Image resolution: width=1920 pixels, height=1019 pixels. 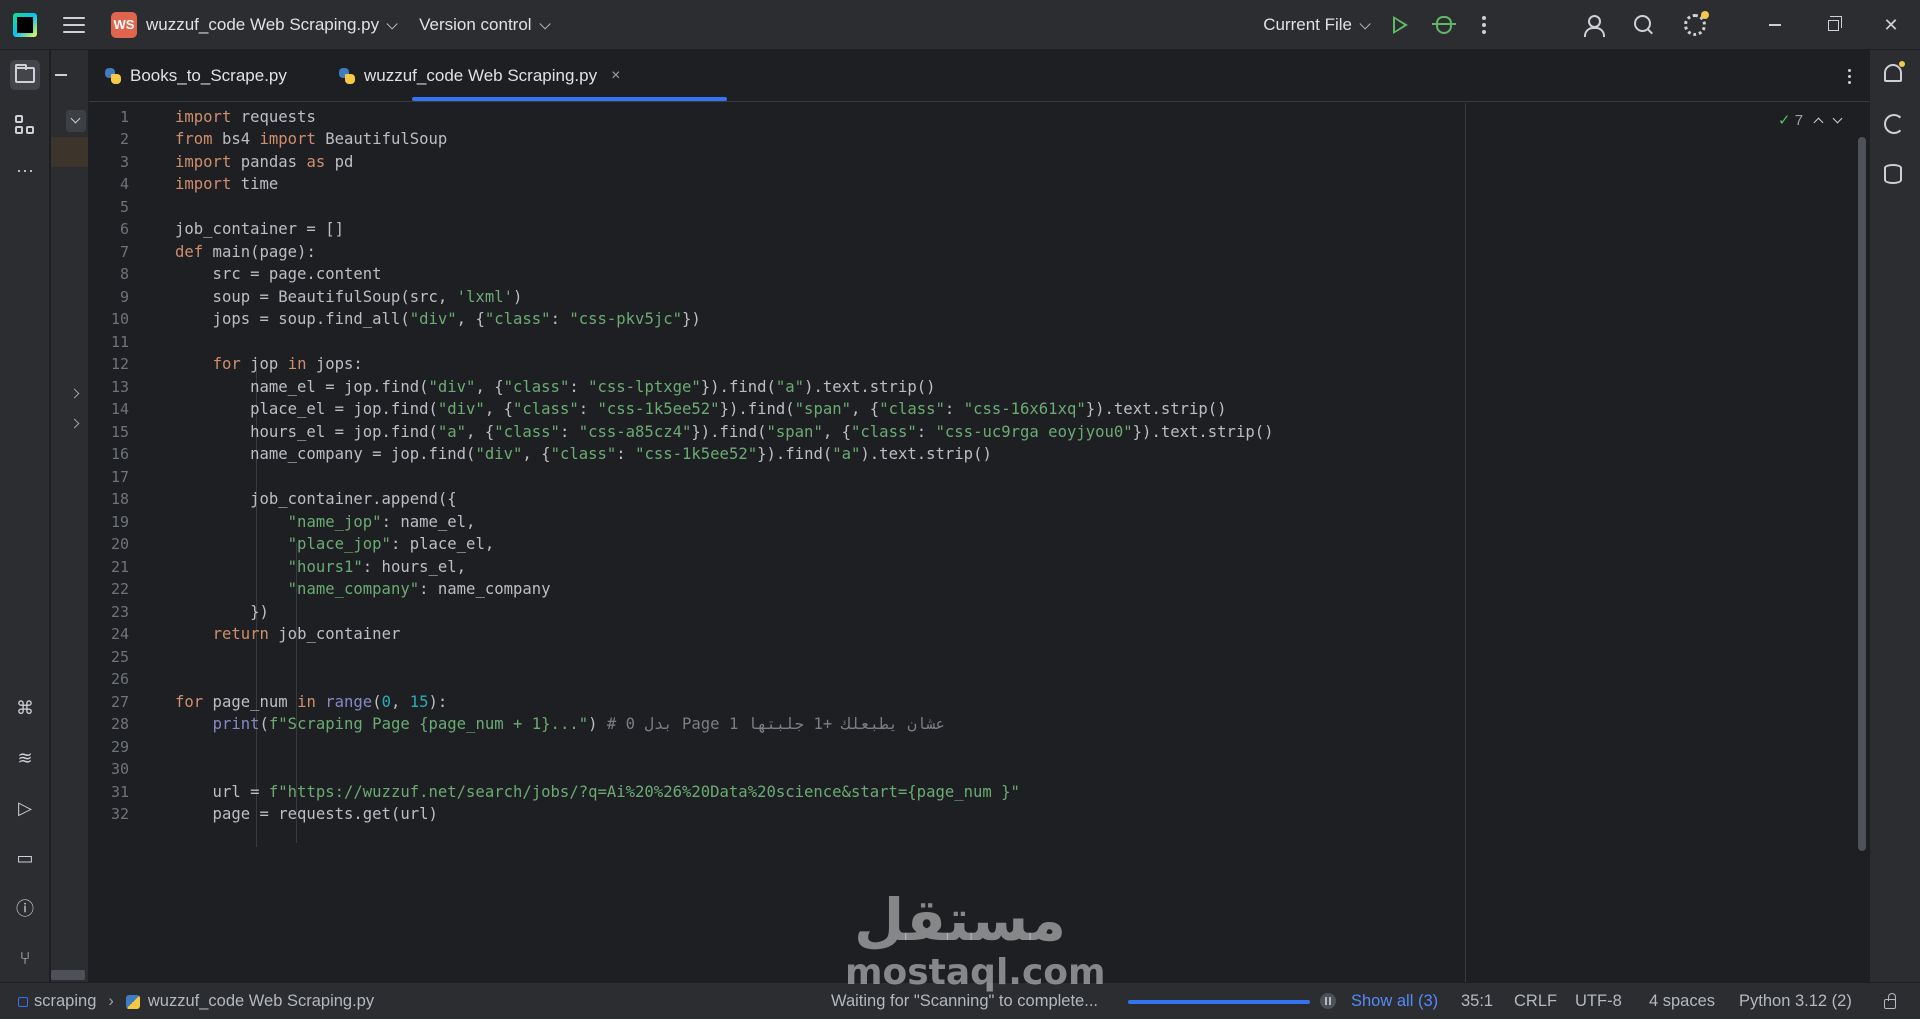 I want to click on code-text: page = requests.get(url), so click(x=306, y=814).